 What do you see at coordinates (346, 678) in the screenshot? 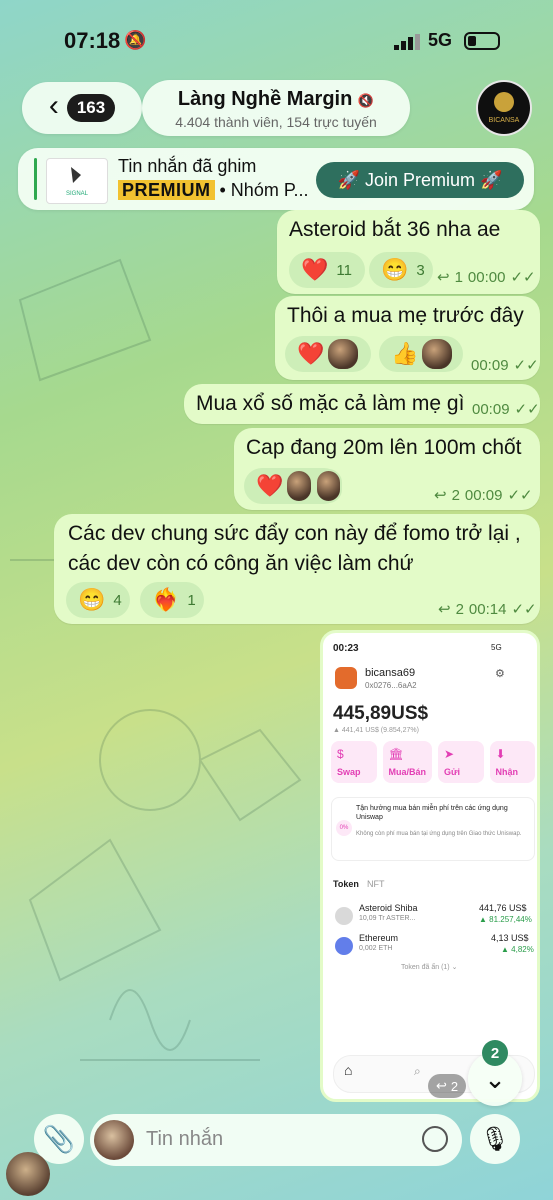
I see `wallet-avatar` at bounding box center [346, 678].